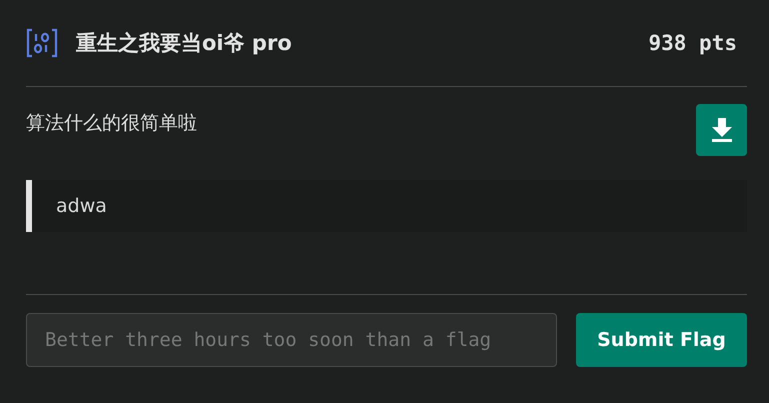 Image resolution: width=769 pixels, height=403 pixels. What do you see at coordinates (111, 123) in the screenshot?
I see `challenge-description: 算法什么的很简单啦` at bounding box center [111, 123].